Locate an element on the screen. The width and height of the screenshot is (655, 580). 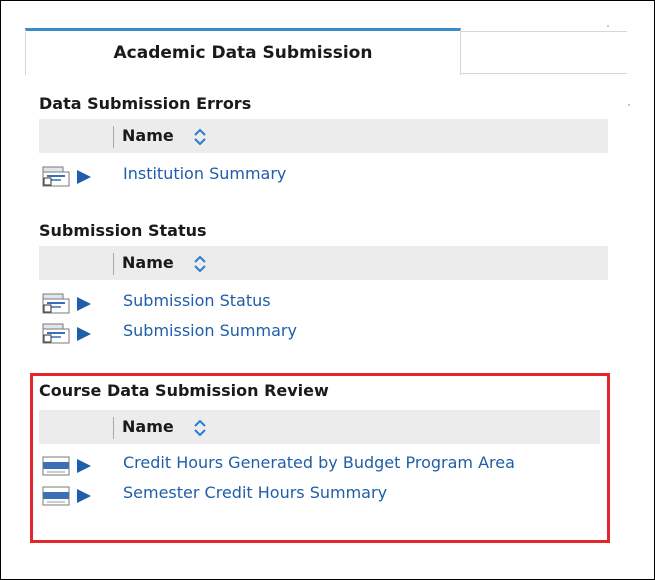
list-item: Submission Status is located at coordinates (331, 302).